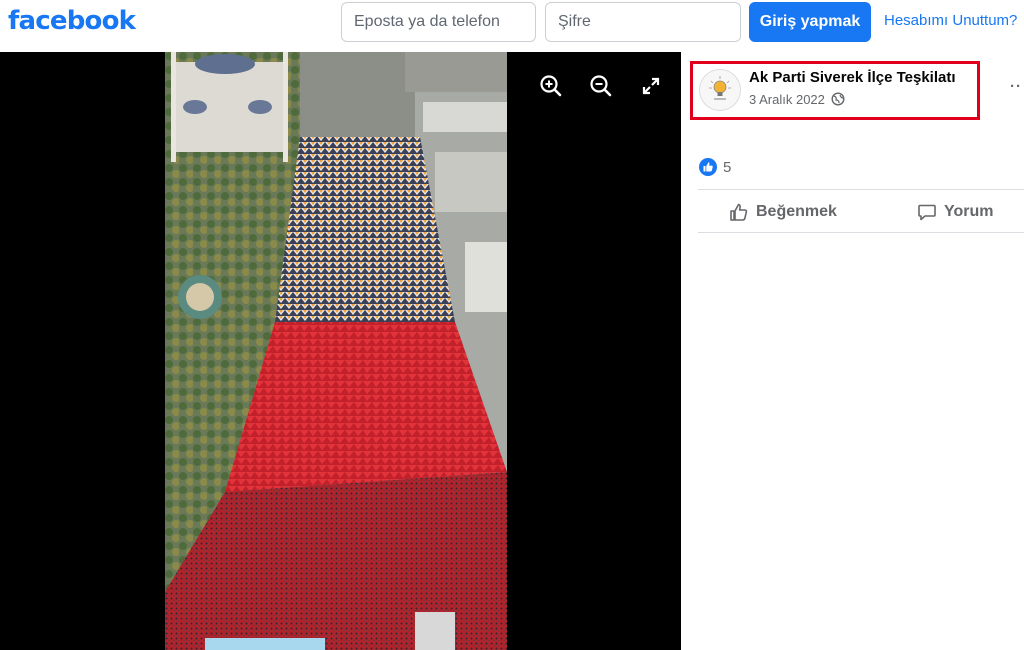 The width and height of the screenshot is (1024, 650). What do you see at coordinates (1016, 86) in the screenshot?
I see `more-options-icon: ··` at bounding box center [1016, 86].